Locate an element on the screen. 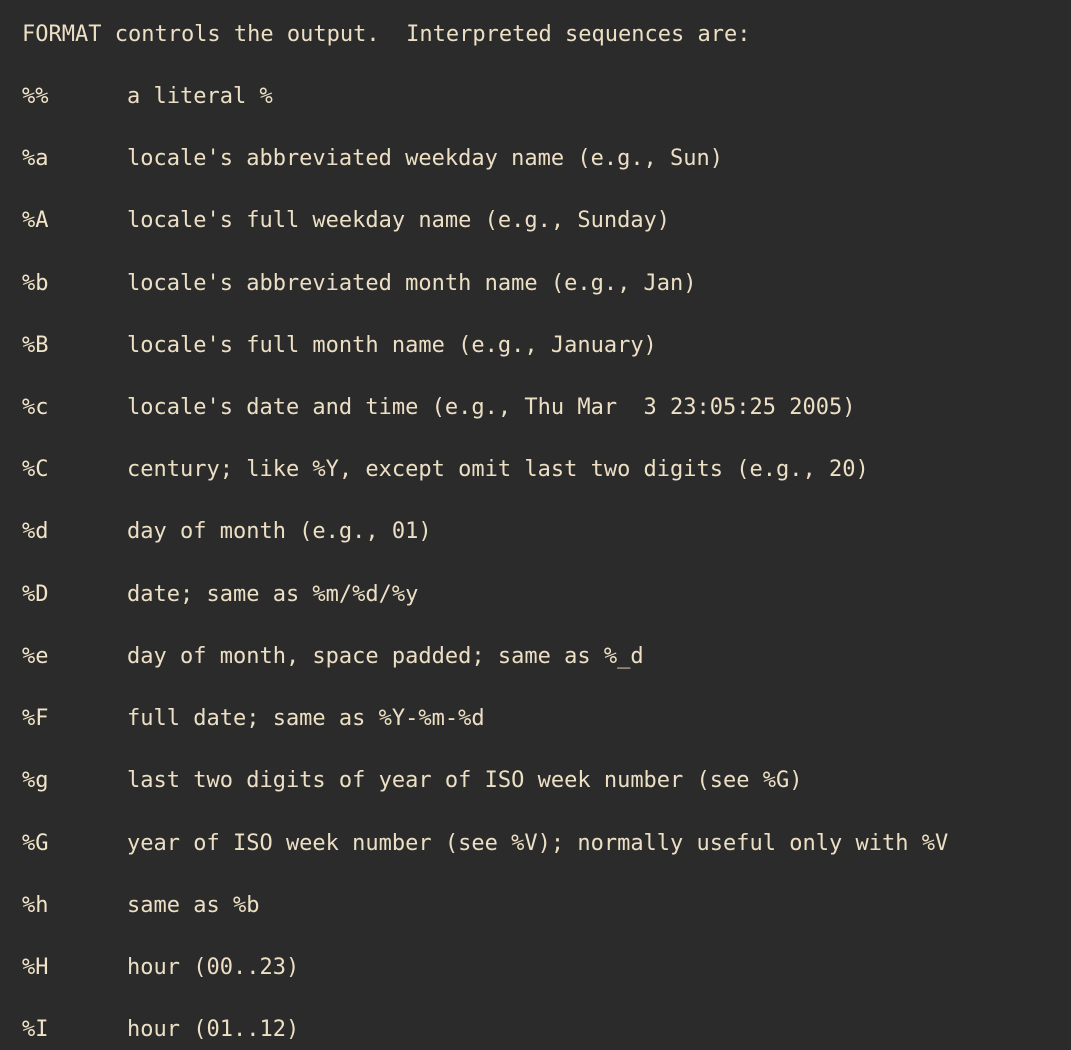 Image resolution: width=1071 pixels, height=1050 pixels. format-spec: %H is located at coordinates (35, 967).